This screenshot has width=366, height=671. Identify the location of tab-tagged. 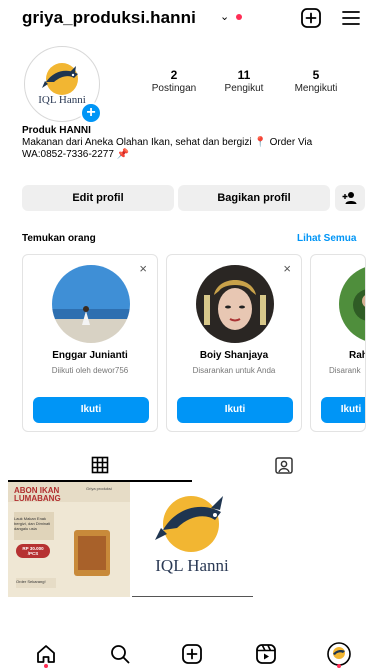
(279, 465).